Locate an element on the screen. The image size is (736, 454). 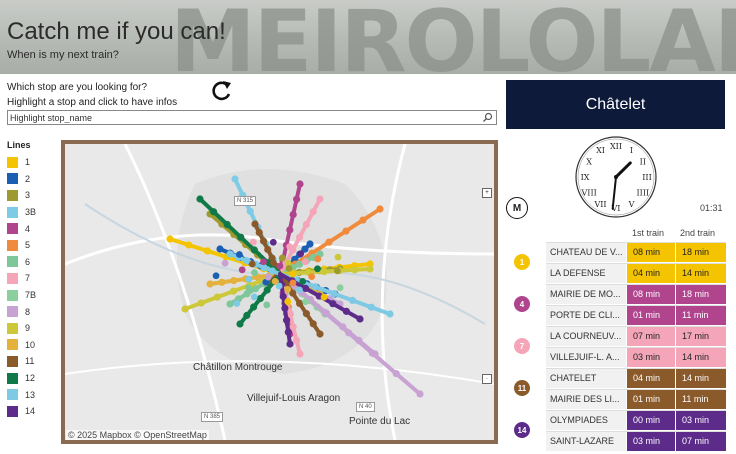
legend-label: 2 is located at coordinates (28, 178).